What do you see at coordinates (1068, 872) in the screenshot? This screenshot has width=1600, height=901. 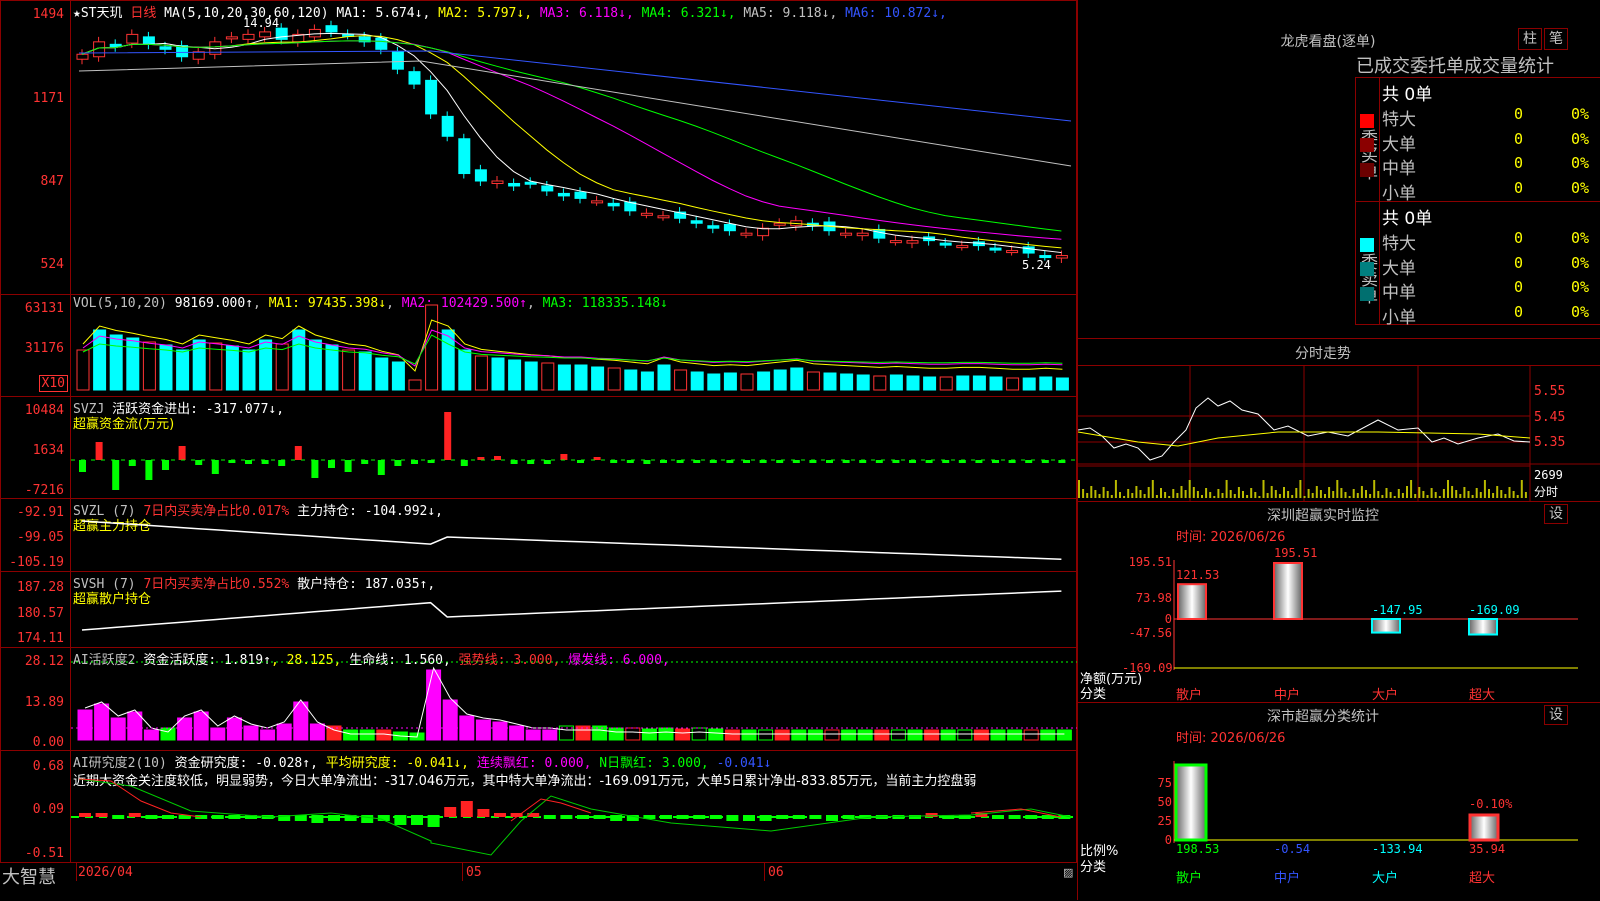 I see `lock-icon: ▨` at bounding box center [1068, 872].